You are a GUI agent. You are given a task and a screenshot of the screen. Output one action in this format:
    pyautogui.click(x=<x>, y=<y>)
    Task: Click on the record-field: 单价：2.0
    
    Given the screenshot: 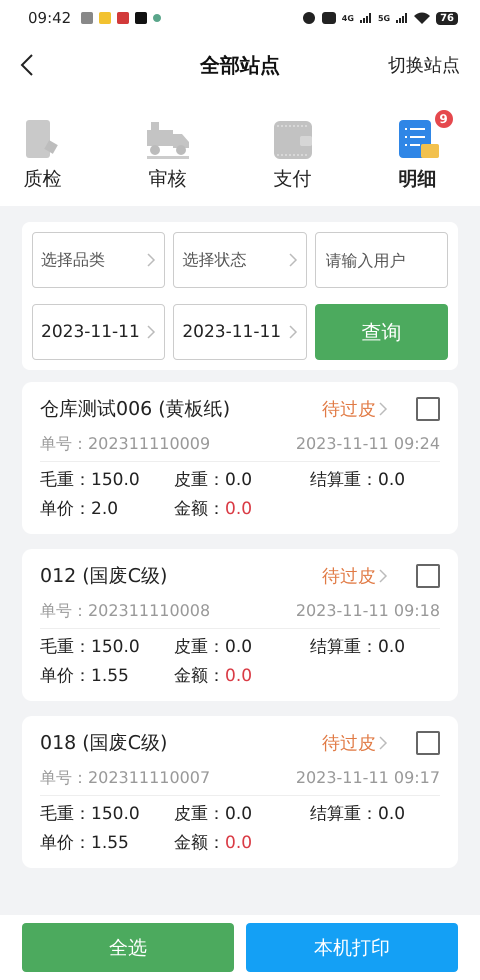 What is the action you would take?
    pyautogui.click(x=107, y=508)
    